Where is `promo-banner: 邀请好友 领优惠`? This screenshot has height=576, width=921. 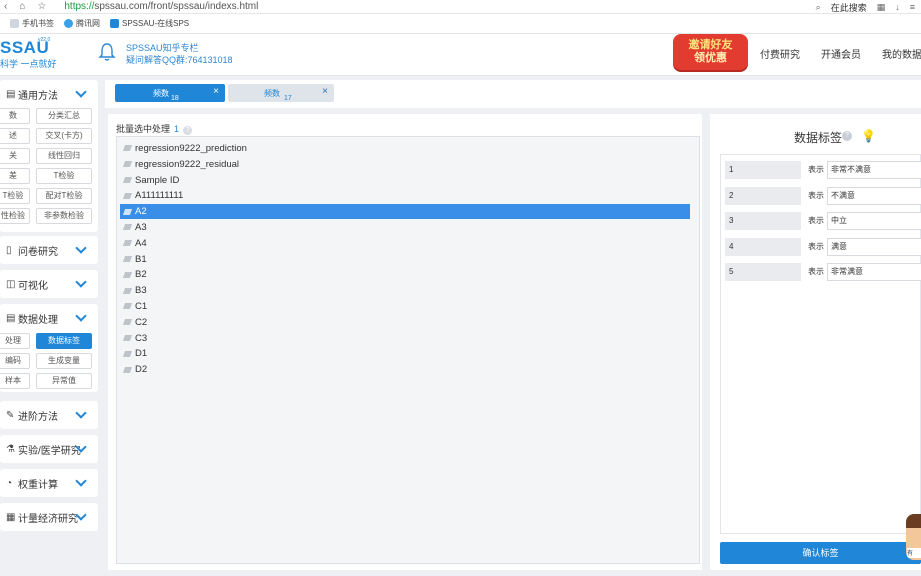 promo-banner: 邀请好友 领优惠 is located at coordinates (710, 52).